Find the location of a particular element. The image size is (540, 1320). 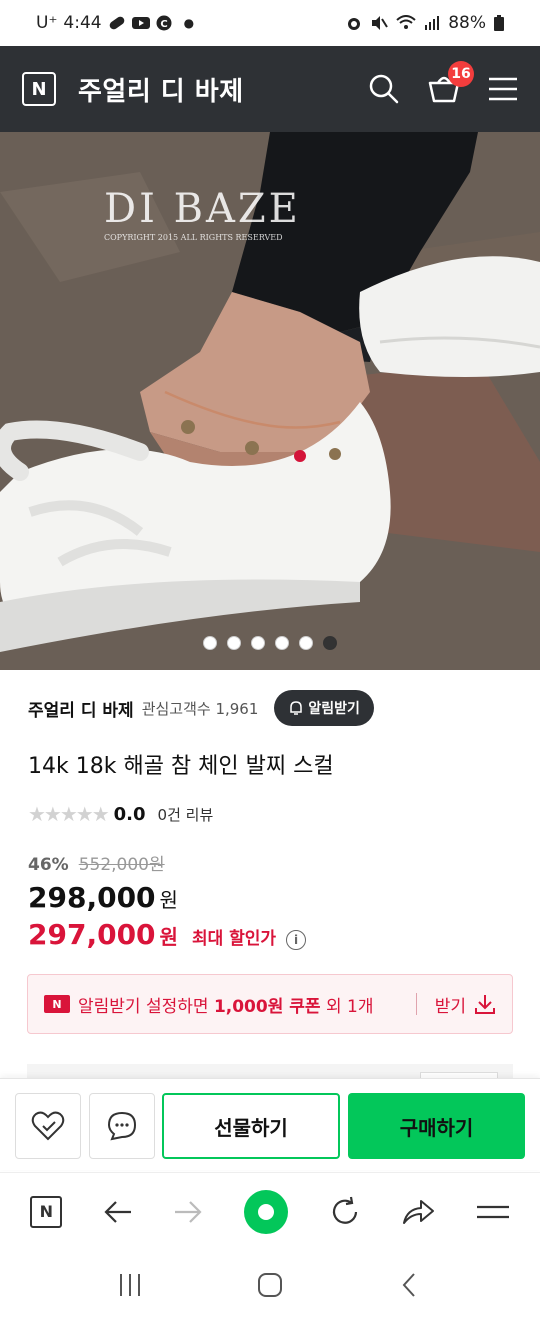

rating-row: ★★★★★ 0.0 0건 리뷰 is located at coordinates (270, 814).